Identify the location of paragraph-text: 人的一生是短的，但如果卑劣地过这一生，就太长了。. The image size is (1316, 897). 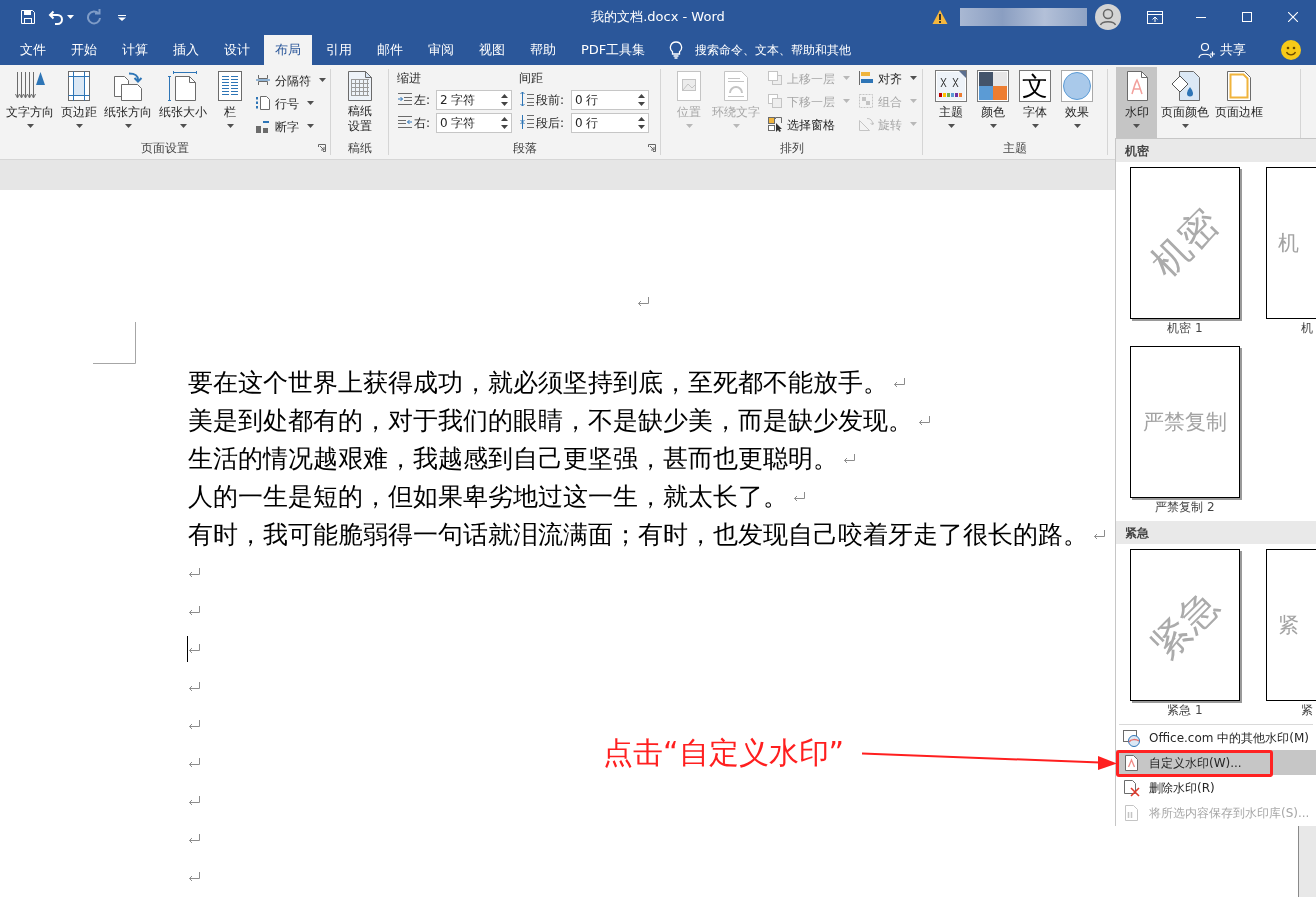
(488, 497).